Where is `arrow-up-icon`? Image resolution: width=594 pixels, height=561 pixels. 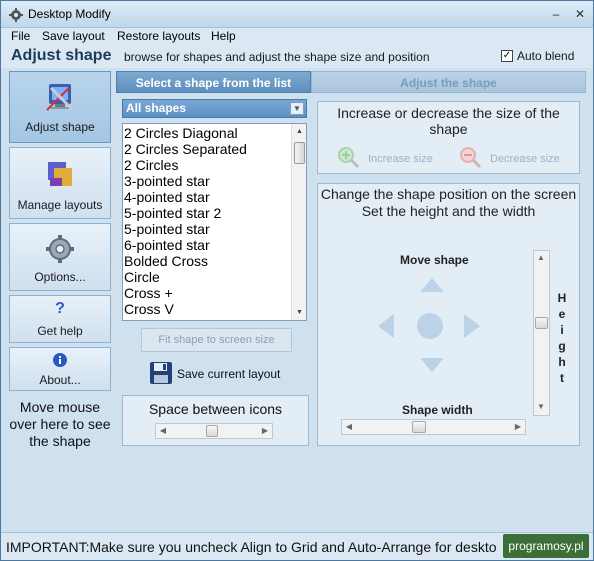 arrow-up-icon is located at coordinates (432, 285).